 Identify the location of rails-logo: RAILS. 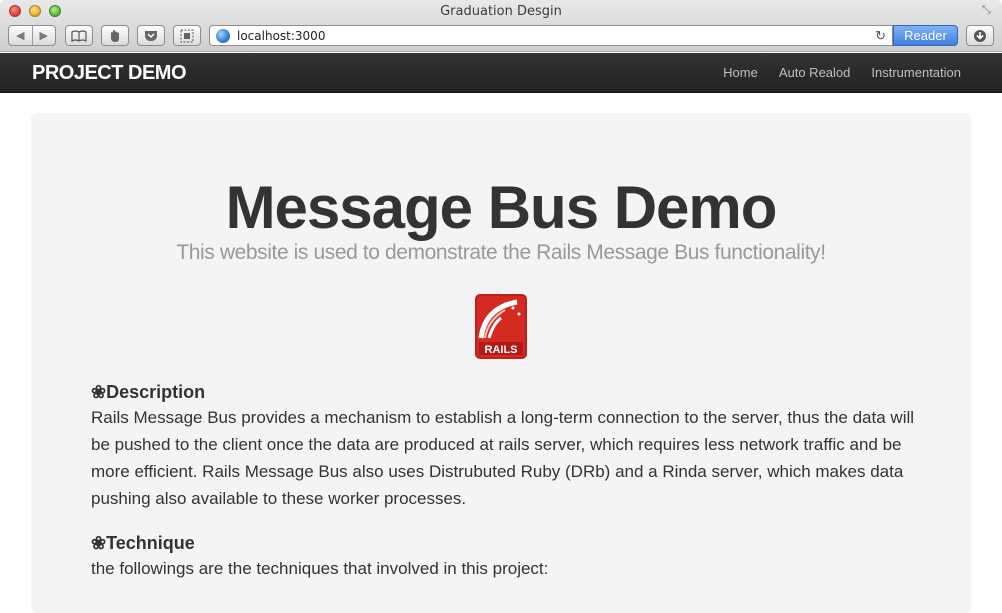
(501, 326).